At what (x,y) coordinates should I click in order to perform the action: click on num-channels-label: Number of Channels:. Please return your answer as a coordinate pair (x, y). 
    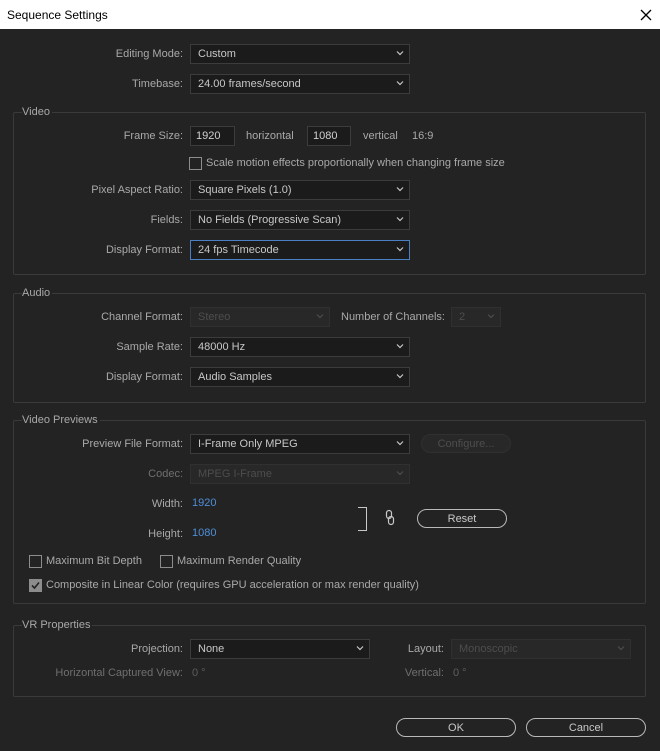
    Looking at the image, I should click on (393, 317).